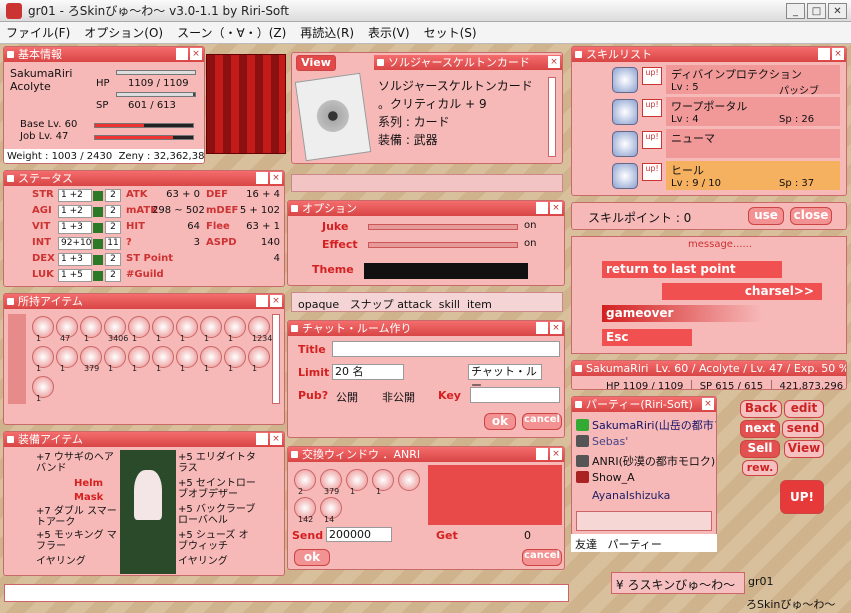 The height and width of the screenshot is (613, 851). I want to click on maximize-button: □, so click(816, 11).